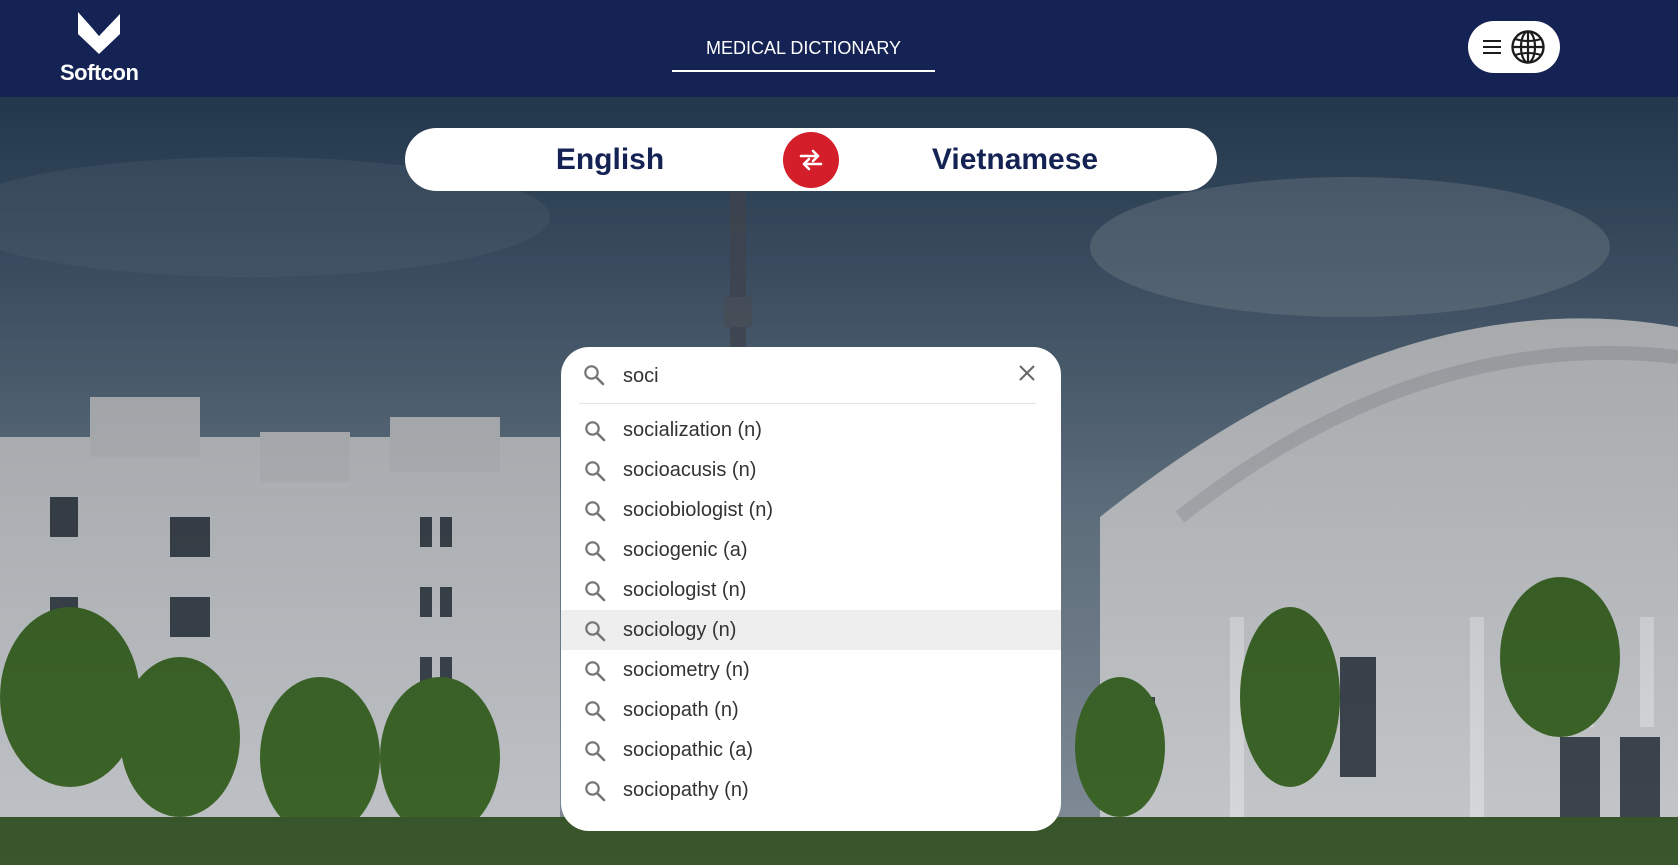  What do you see at coordinates (610, 159) in the screenshot?
I see `source-language: English` at bounding box center [610, 159].